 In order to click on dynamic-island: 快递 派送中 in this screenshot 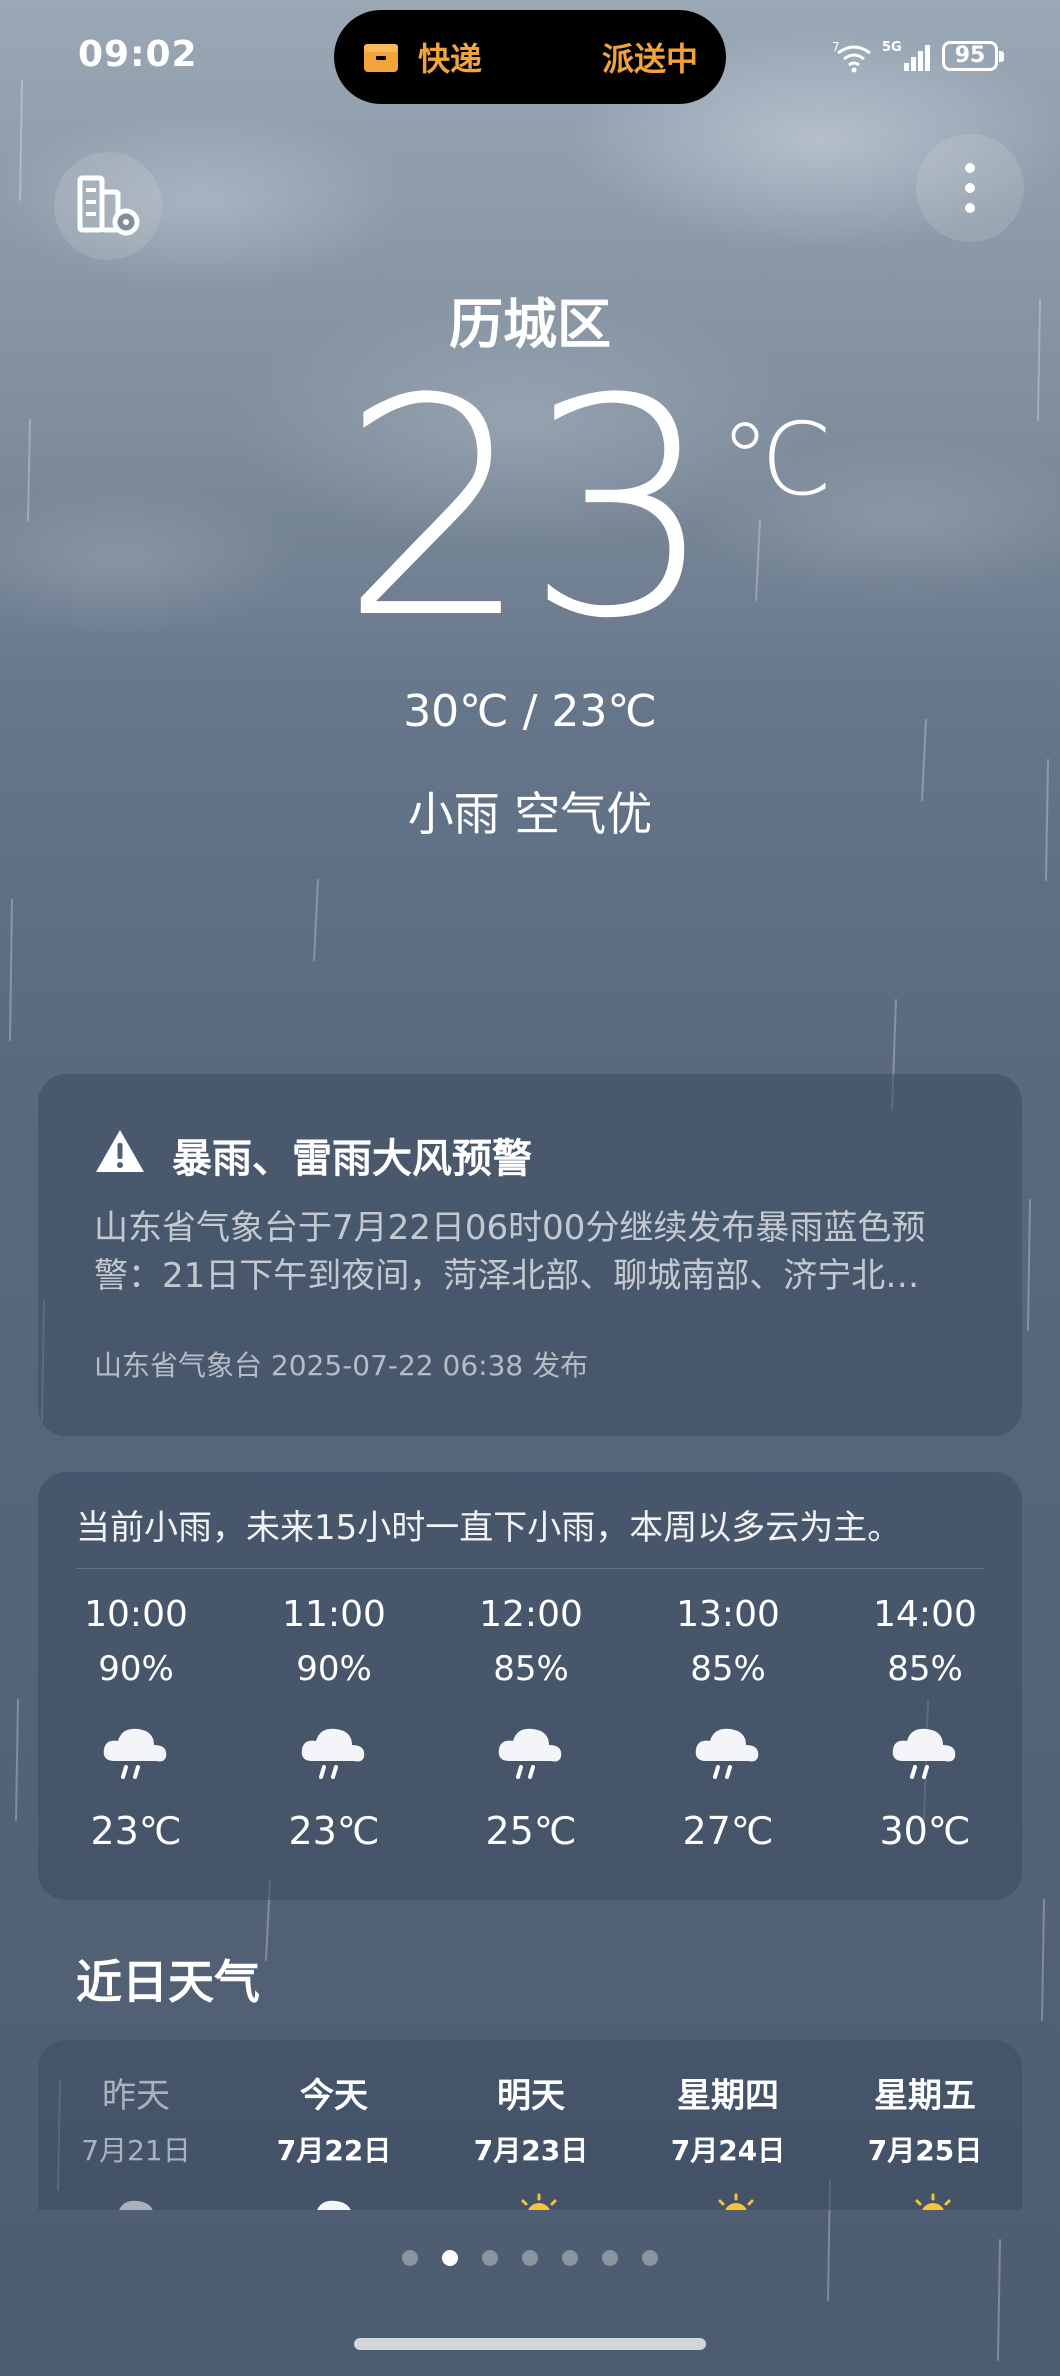, I will do `click(530, 57)`.